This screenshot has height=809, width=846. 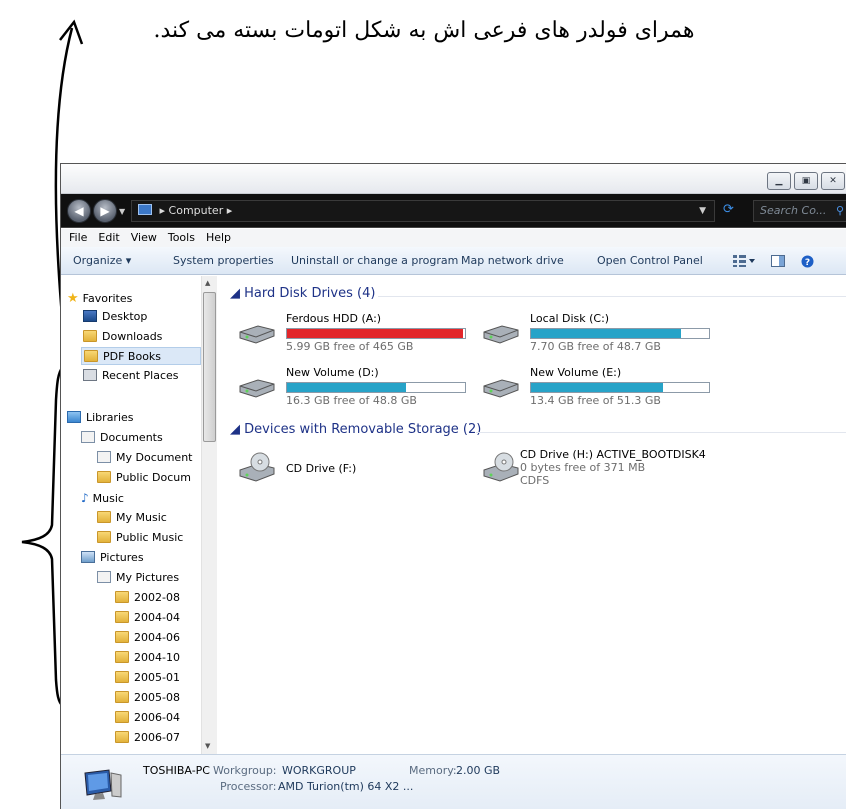 What do you see at coordinates (132, 336) in the screenshot?
I see `nav-label: Downloads` at bounding box center [132, 336].